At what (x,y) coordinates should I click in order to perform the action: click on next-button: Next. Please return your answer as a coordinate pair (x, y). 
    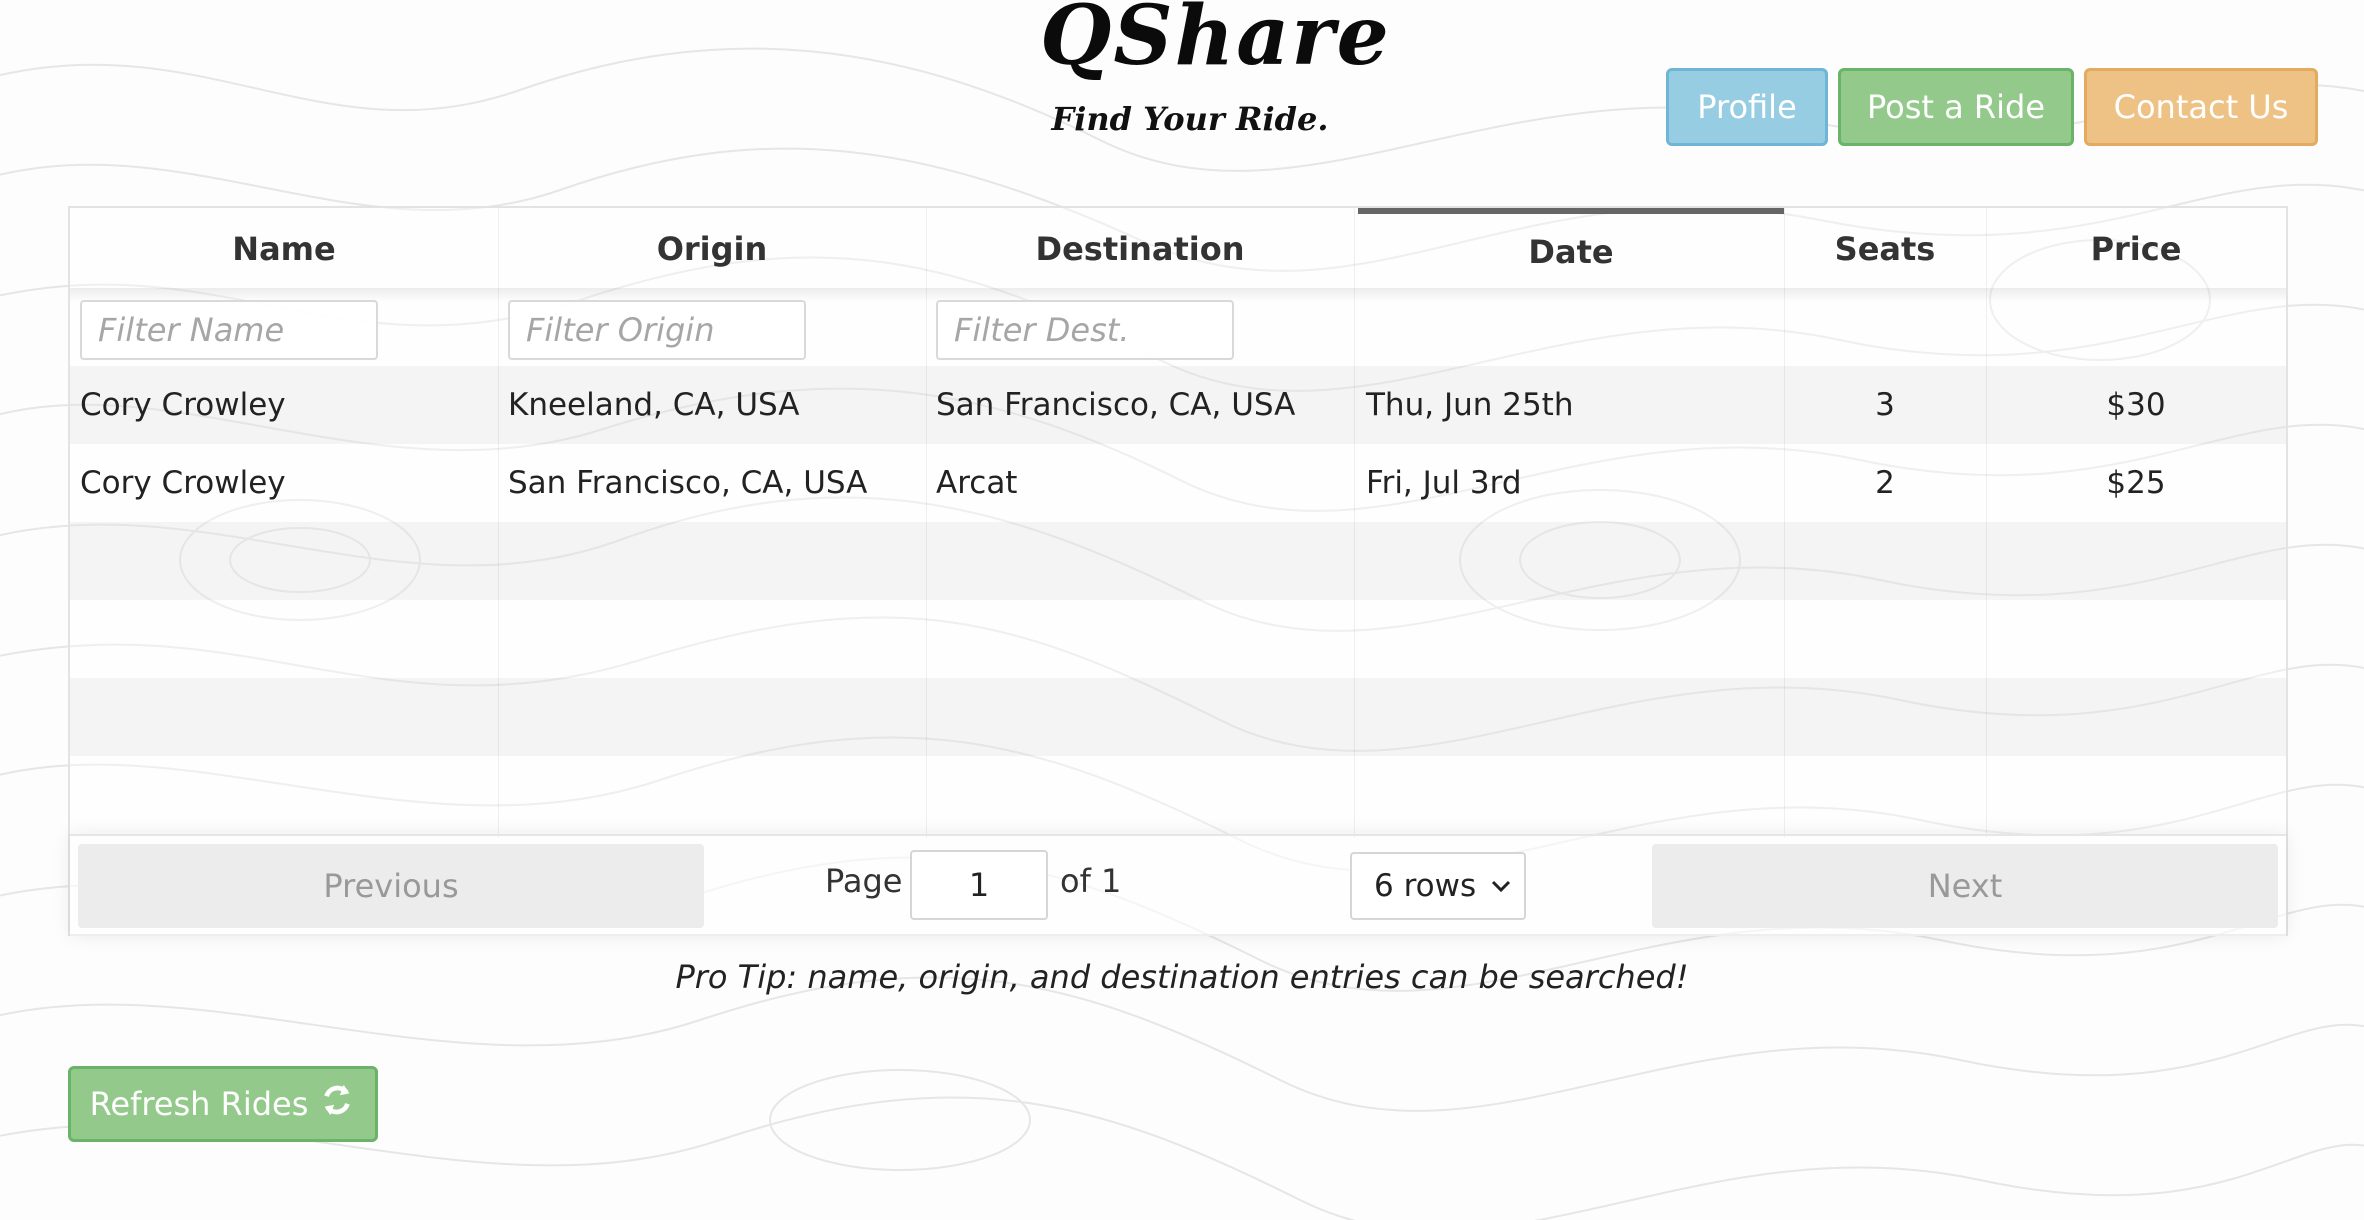
    Looking at the image, I should click on (1965, 886).